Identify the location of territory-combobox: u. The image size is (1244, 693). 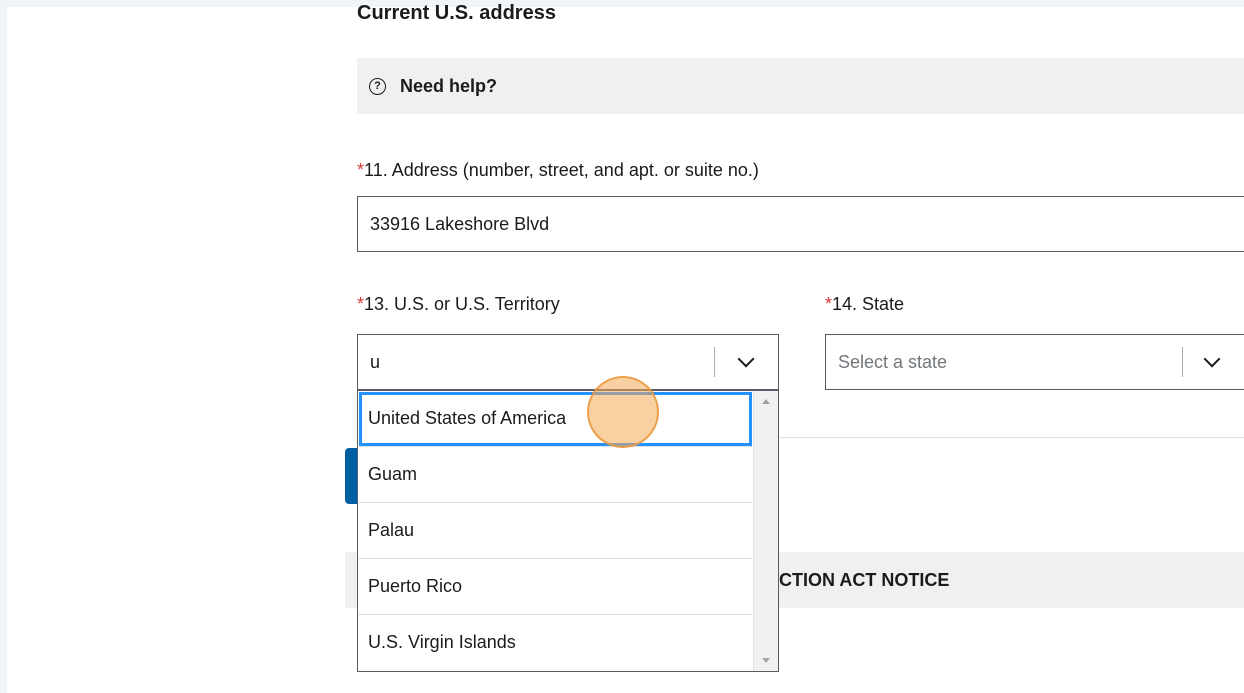
(568, 362).